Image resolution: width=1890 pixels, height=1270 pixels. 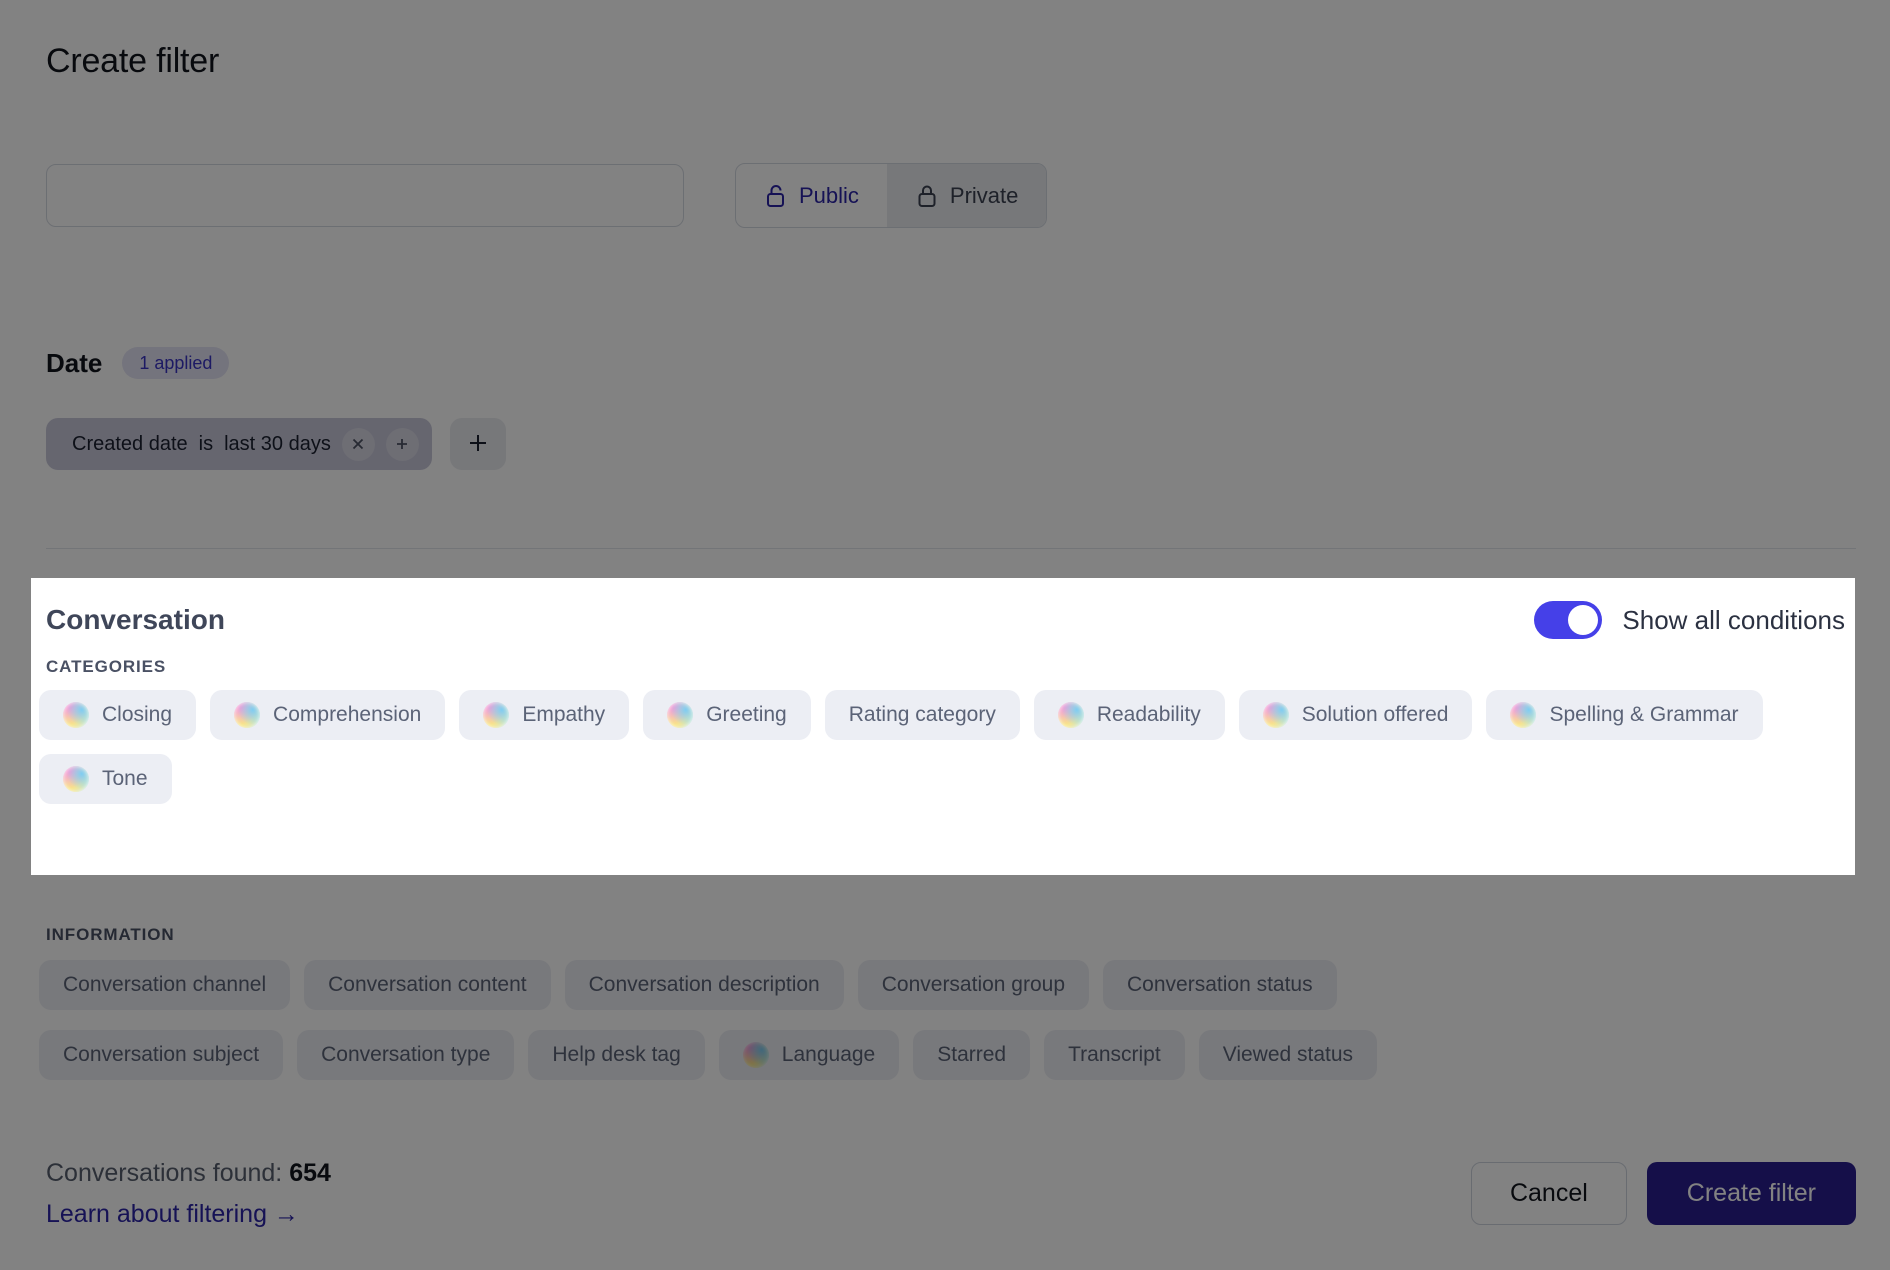 I want to click on information-chip: Viewed status, so click(x=1288, y=1055).